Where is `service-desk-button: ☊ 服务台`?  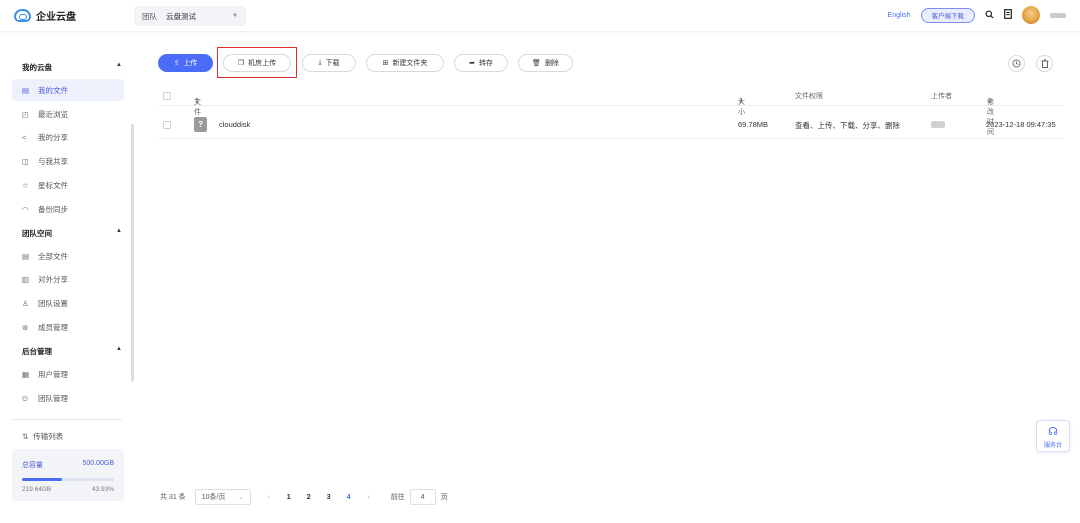
service-desk-button: ☊ 服务台 is located at coordinates (1053, 436).